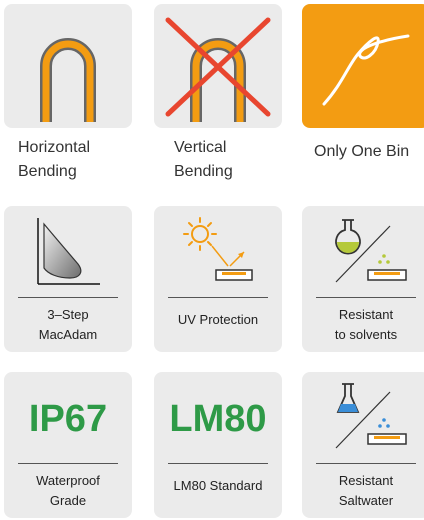  Describe the element at coordinates (68, 445) in the screenshot. I see `card-ip67: IP67 Waterproof Grade` at that location.